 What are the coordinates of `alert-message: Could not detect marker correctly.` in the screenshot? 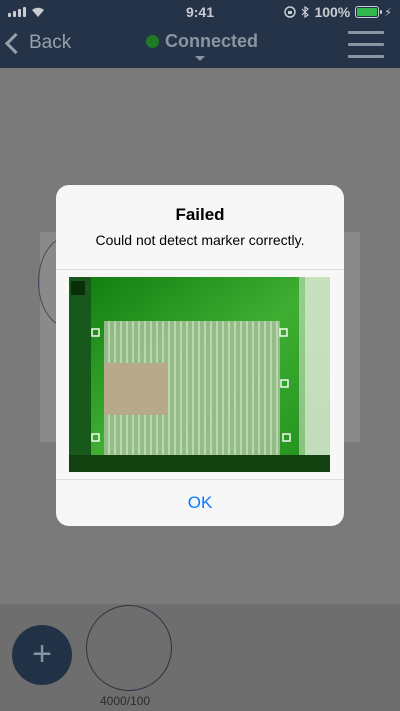 It's located at (200, 240).